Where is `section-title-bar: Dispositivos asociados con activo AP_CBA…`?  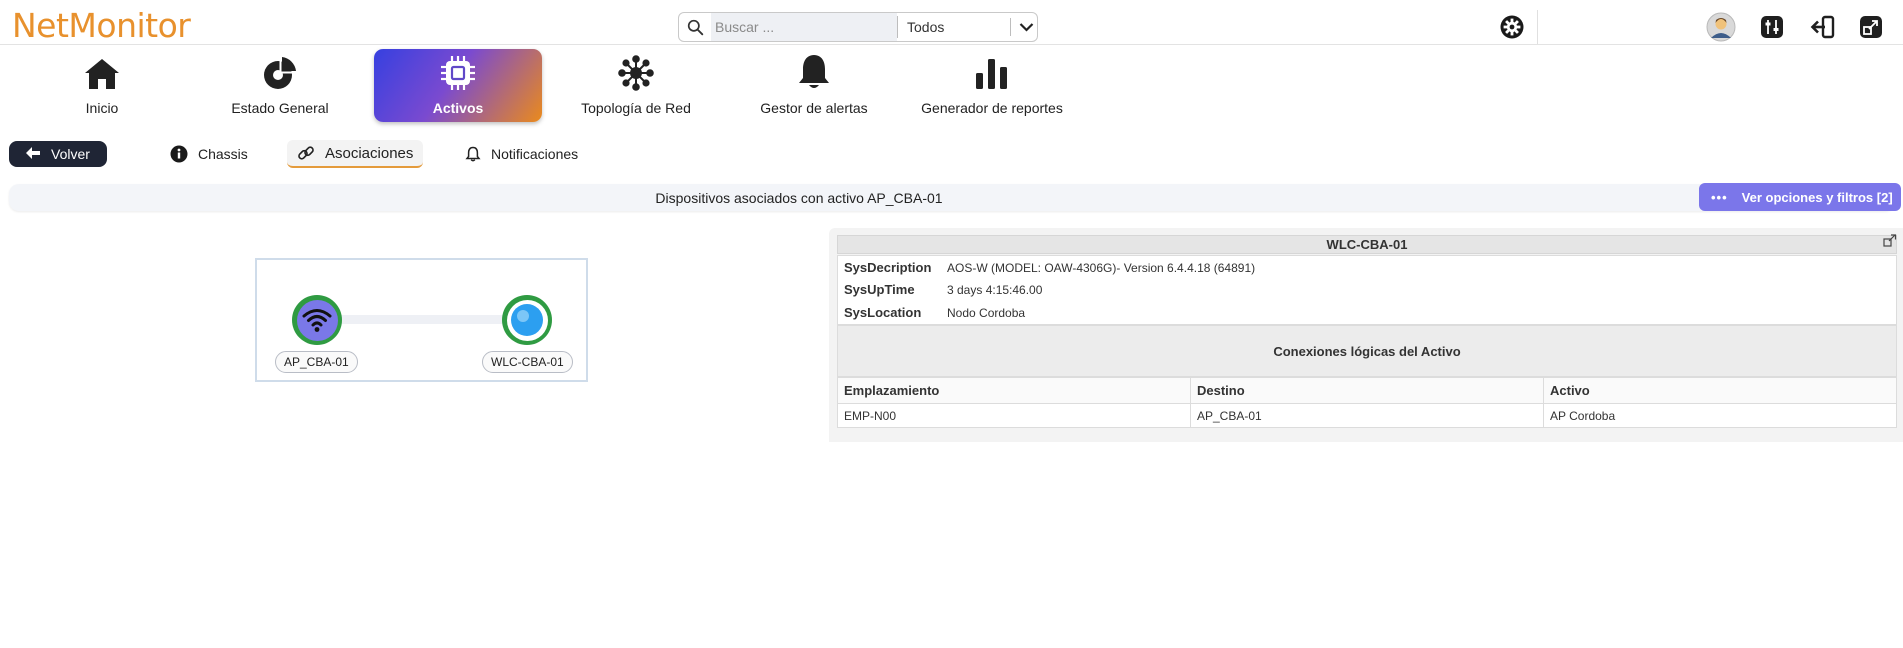 section-title-bar: Dispositivos asociados con activo AP_CBA… is located at coordinates (955, 197).